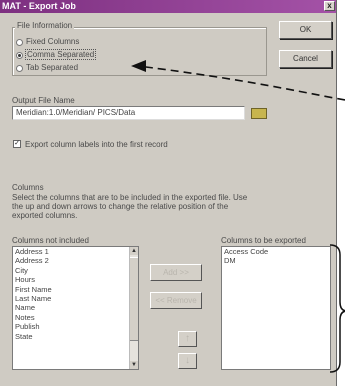 This screenshot has width=345, height=386. What do you see at coordinates (241, 83) in the screenshot?
I see `dashed-arrow-line` at bounding box center [241, 83].